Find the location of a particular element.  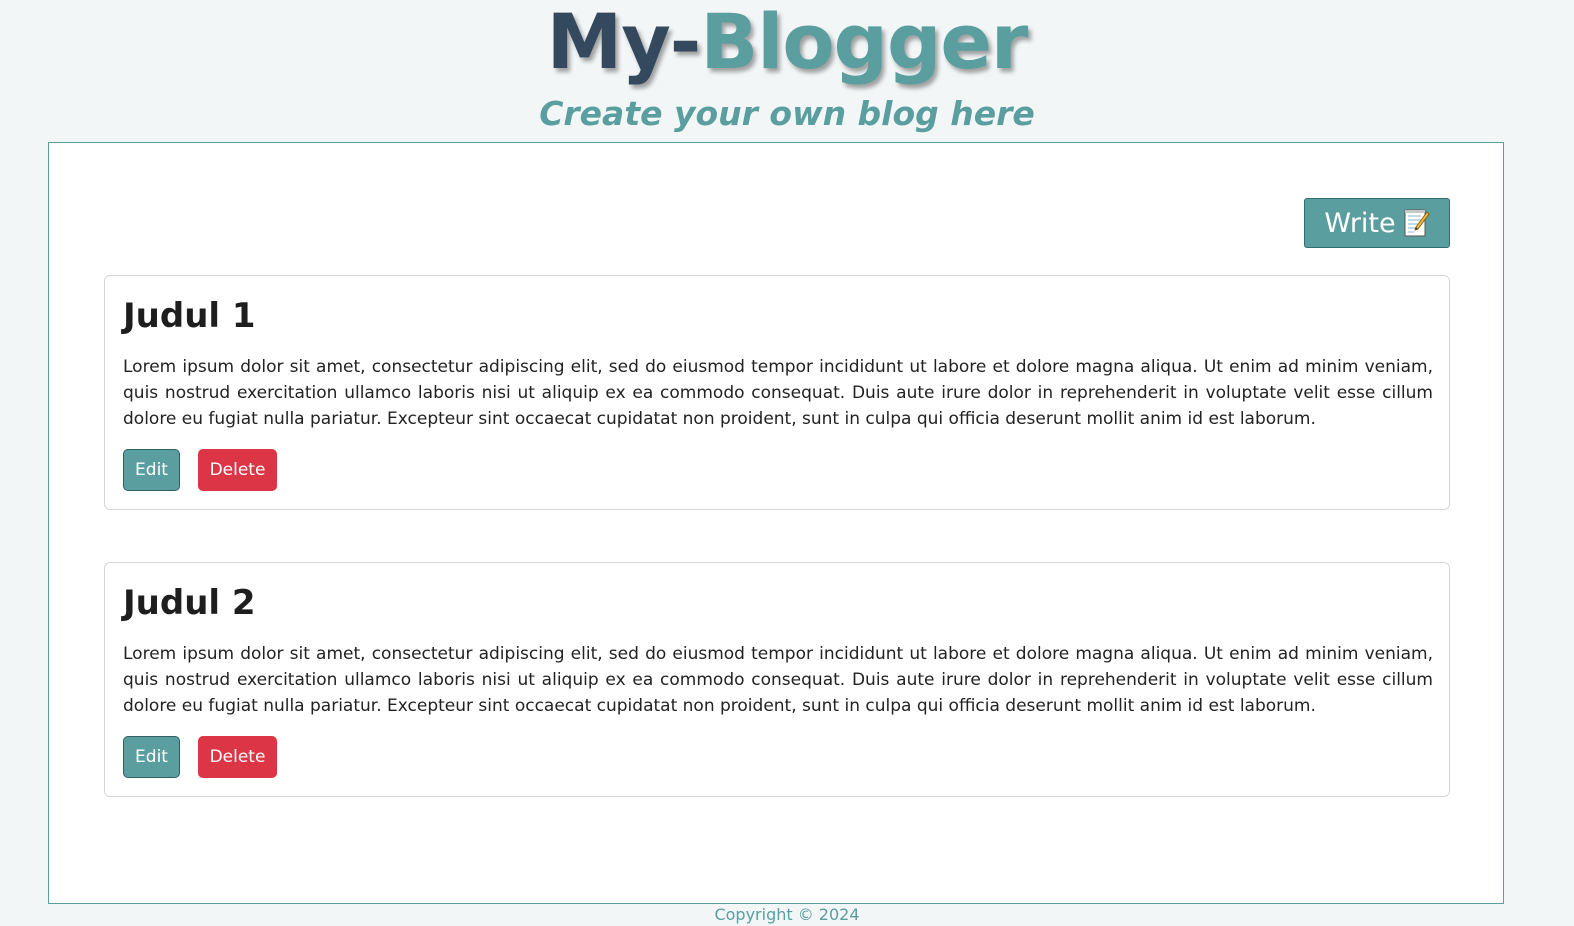

brand-name-part1: My- is located at coordinates (624, 43).